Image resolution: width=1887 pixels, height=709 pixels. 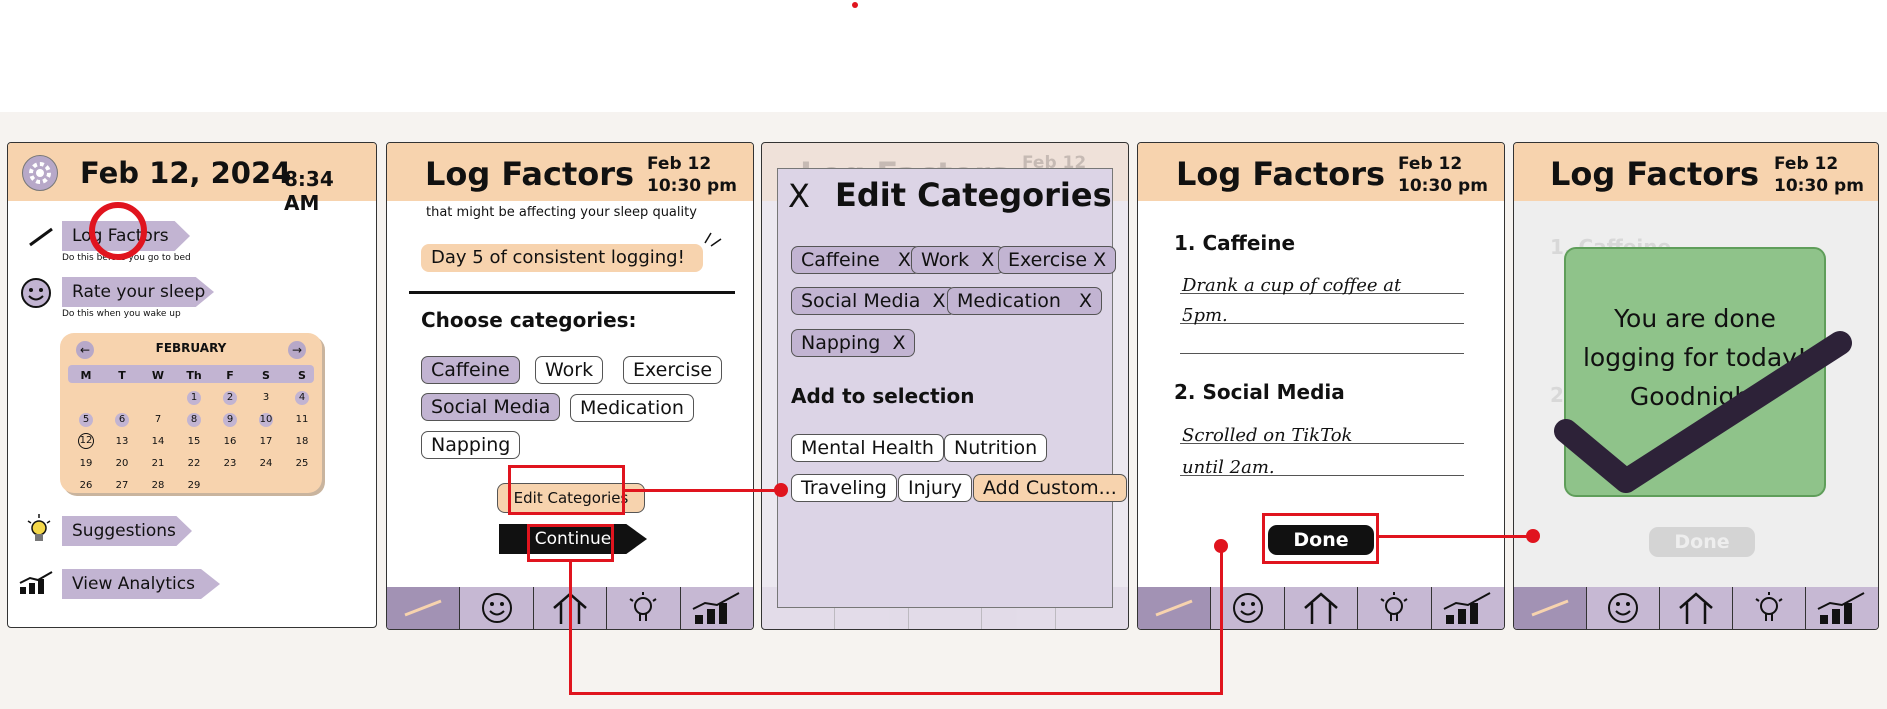 What do you see at coordinates (471, 445) in the screenshot?
I see `tag-napping: Napping` at bounding box center [471, 445].